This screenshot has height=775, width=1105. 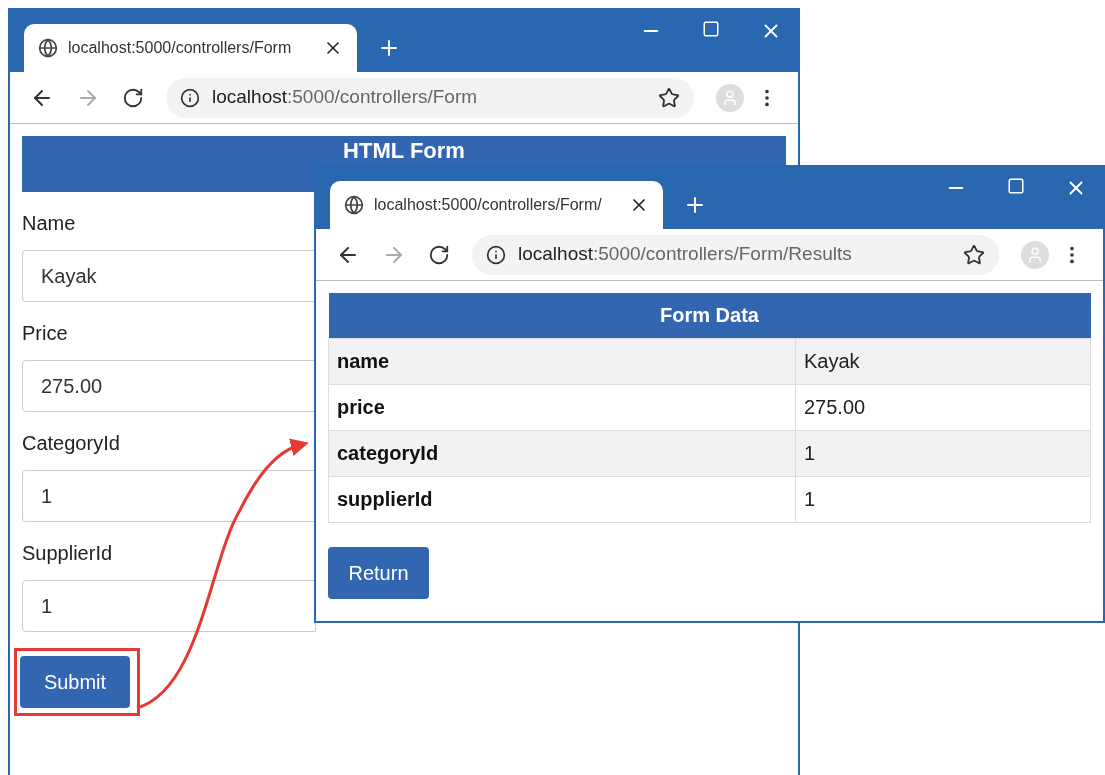 I want to click on input-field: 275.00, so click(x=169, y=386).